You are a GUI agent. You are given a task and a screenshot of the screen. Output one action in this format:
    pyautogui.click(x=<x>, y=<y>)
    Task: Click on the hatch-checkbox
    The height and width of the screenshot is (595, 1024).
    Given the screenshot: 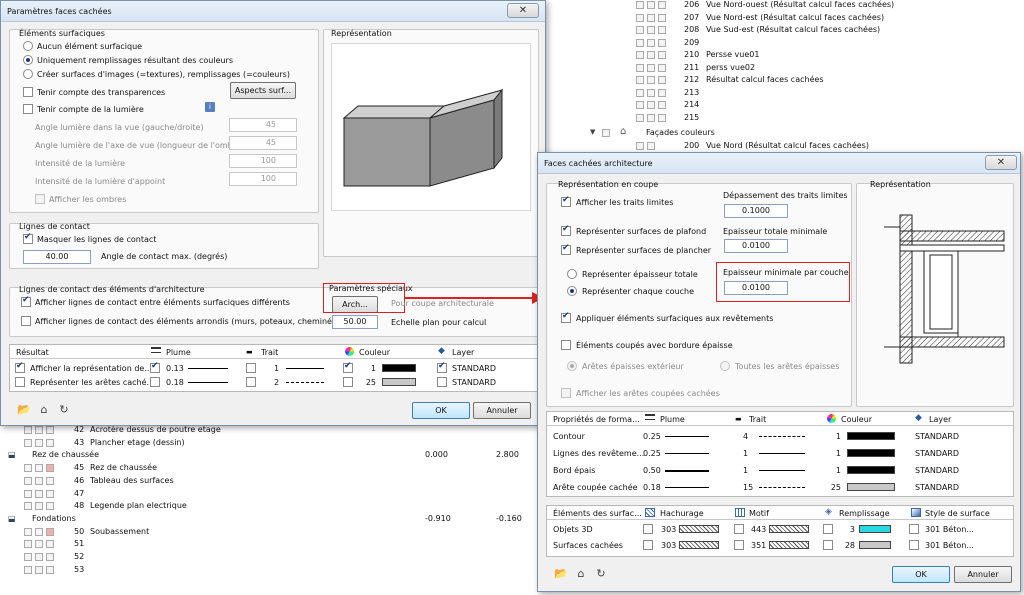 What is the action you would take?
    pyautogui.click(x=648, y=545)
    